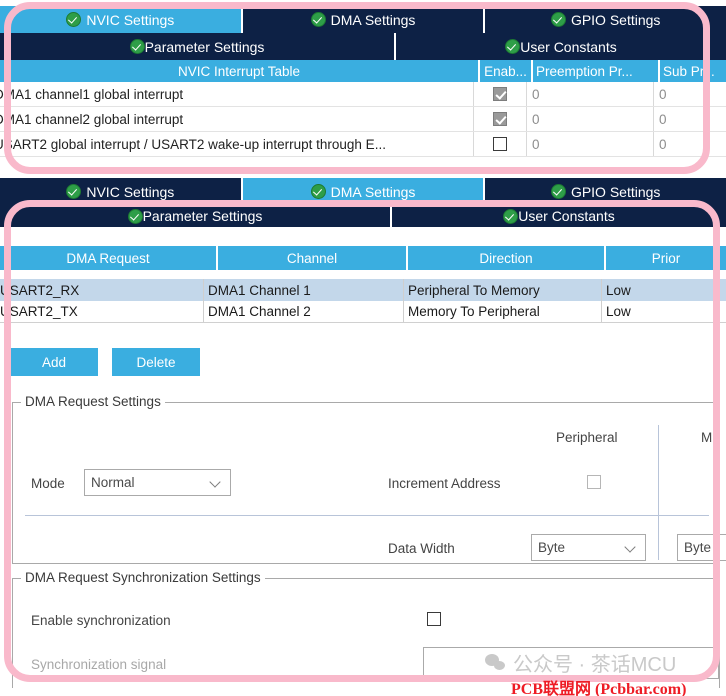 The height and width of the screenshot is (696, 726). Describe the element at coordinates (363, 274) in the screenshot. I see `table-spacer` at that location.